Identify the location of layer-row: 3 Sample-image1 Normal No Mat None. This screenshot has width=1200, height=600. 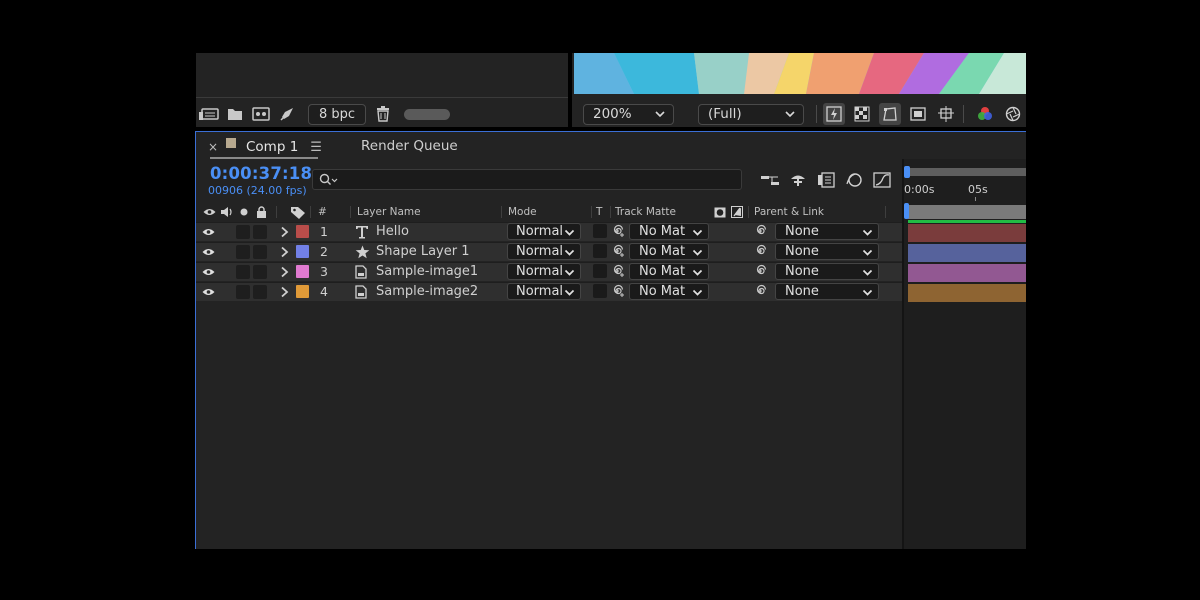
(550, 271).